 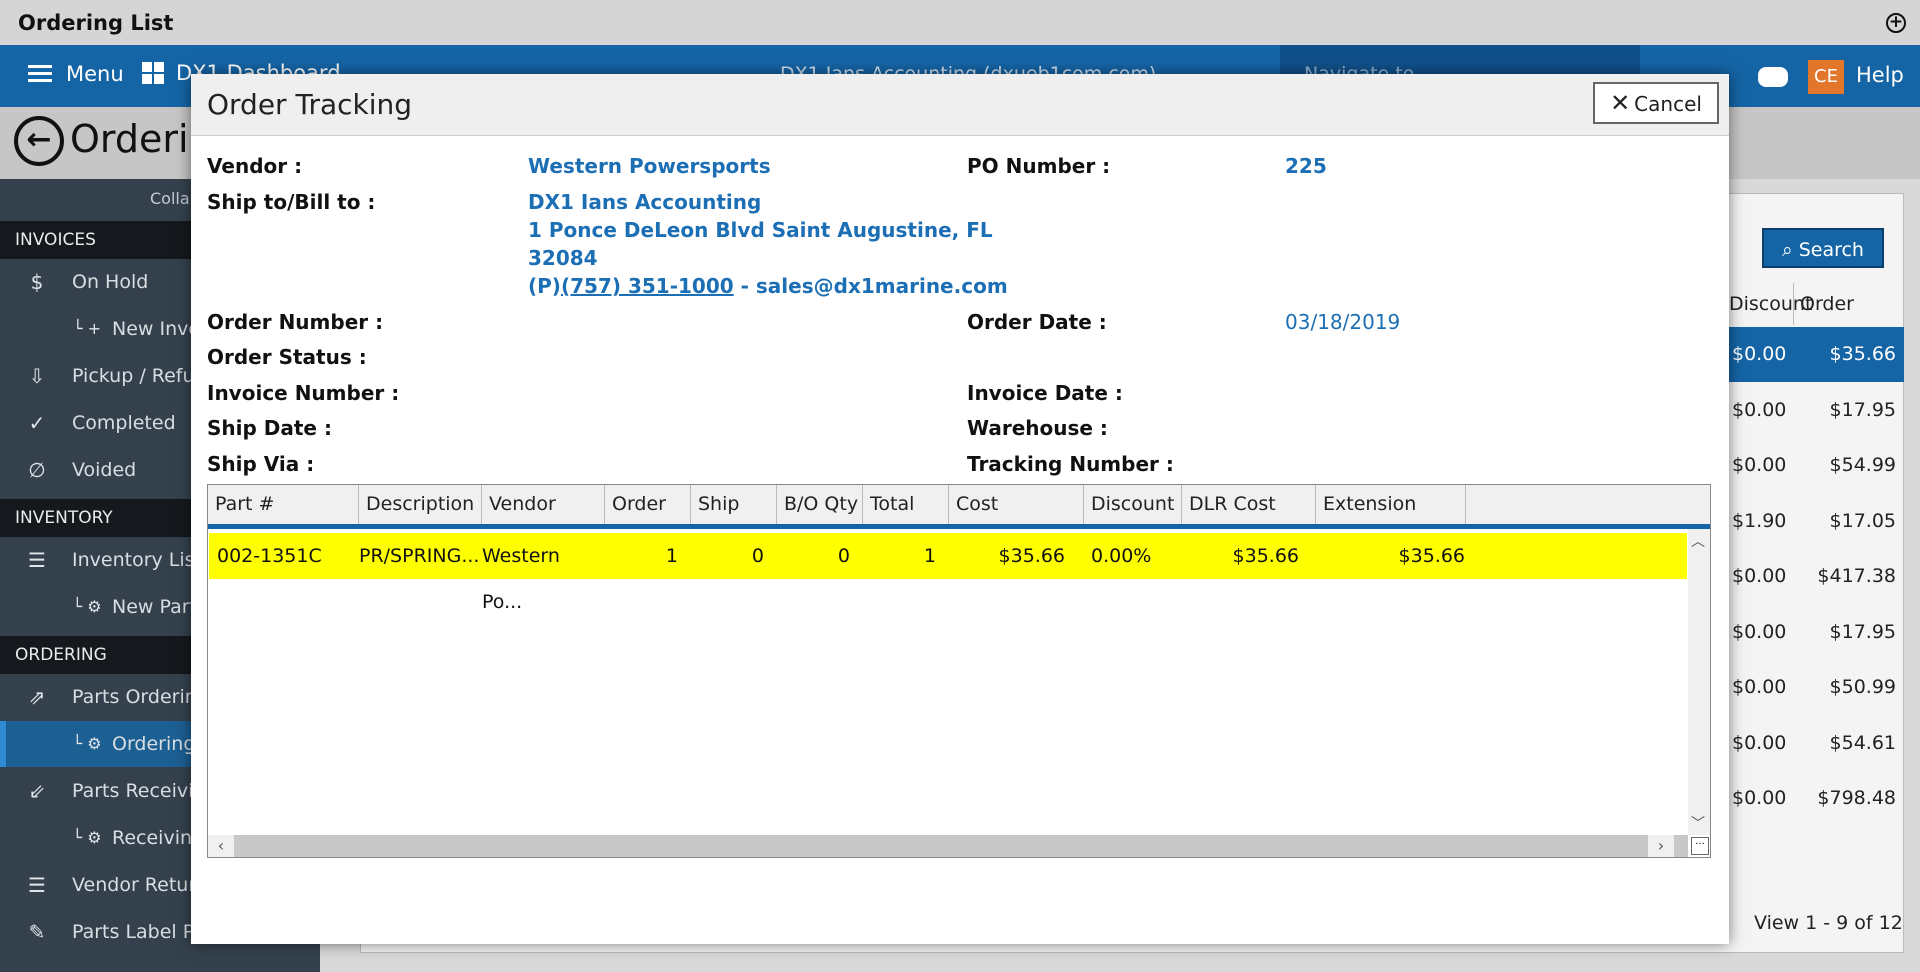 I want to click on chat-icon, so click(x=1773, y=77).